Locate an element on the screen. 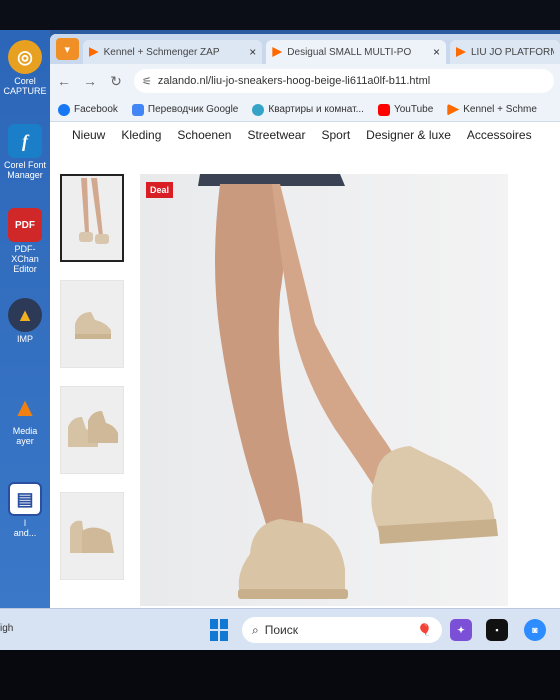 The height and width of the screenshot is (700, 560). thumbnail-side is located at coordinates (92, 324).